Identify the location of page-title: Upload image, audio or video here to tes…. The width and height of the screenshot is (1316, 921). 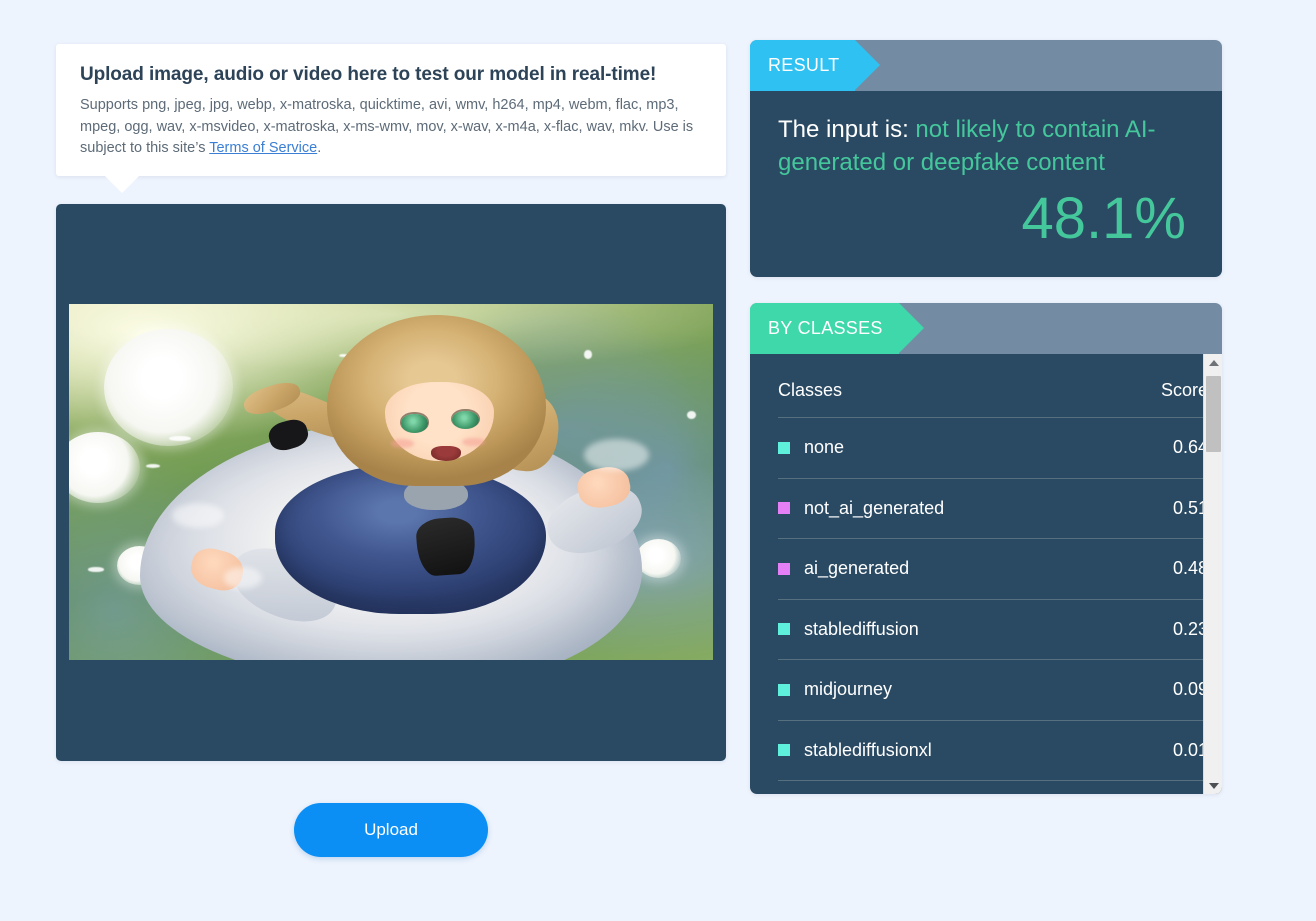
(368, 74).